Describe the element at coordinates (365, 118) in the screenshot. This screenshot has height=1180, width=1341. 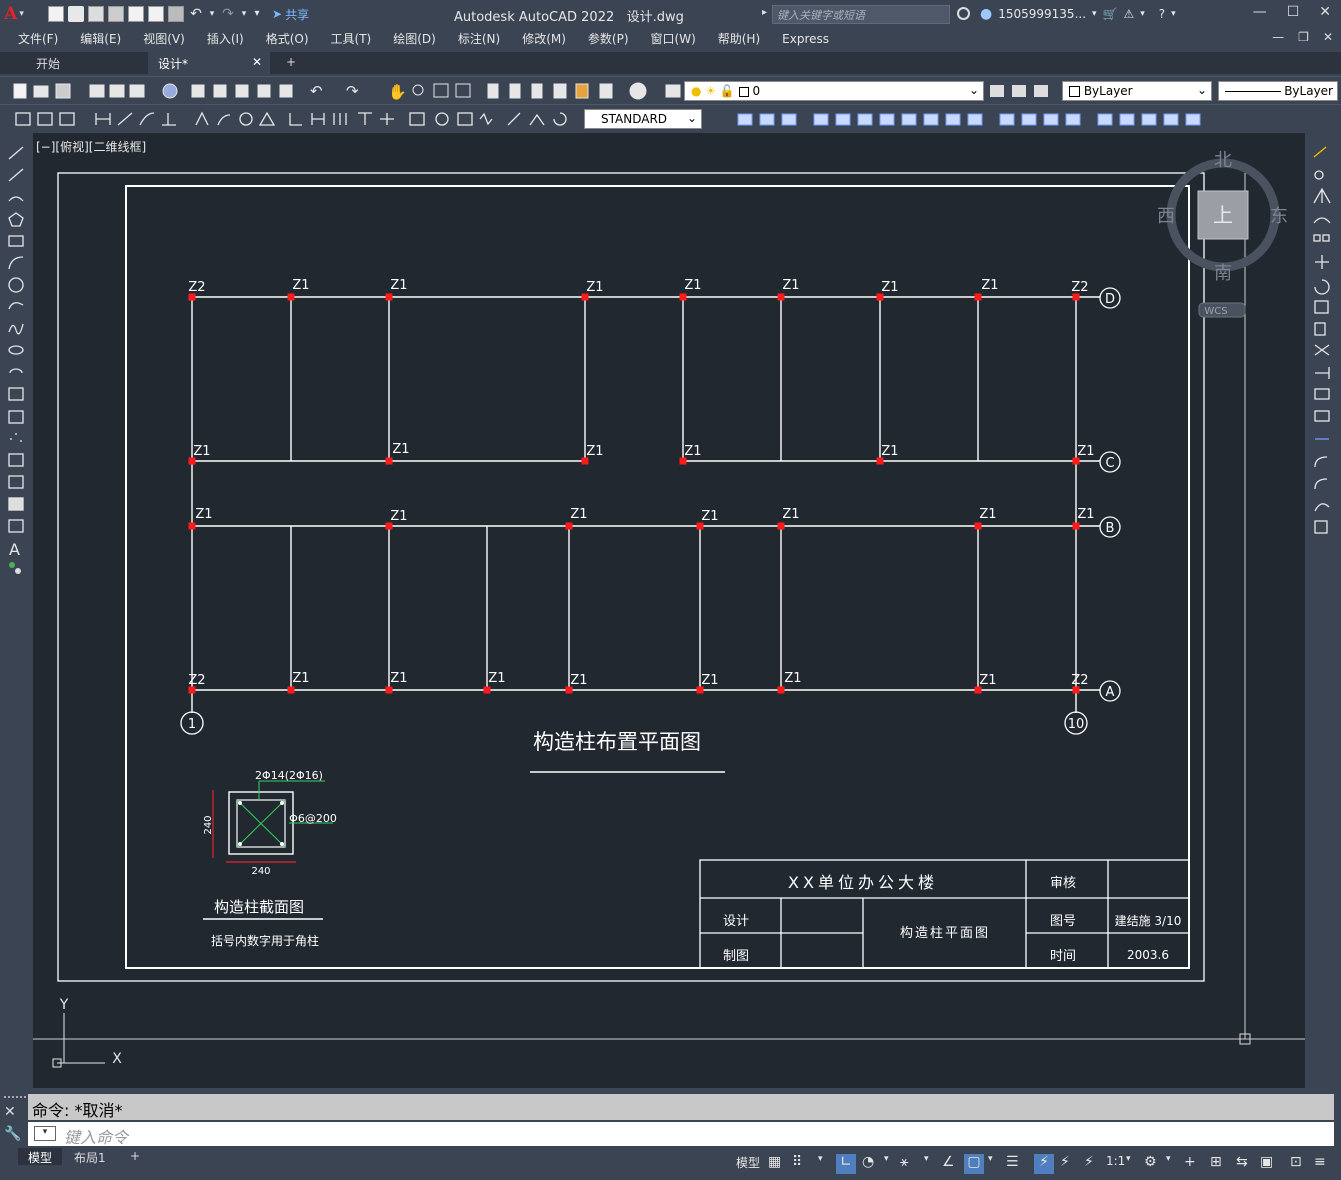
I see `dim-space-icon` at that location.